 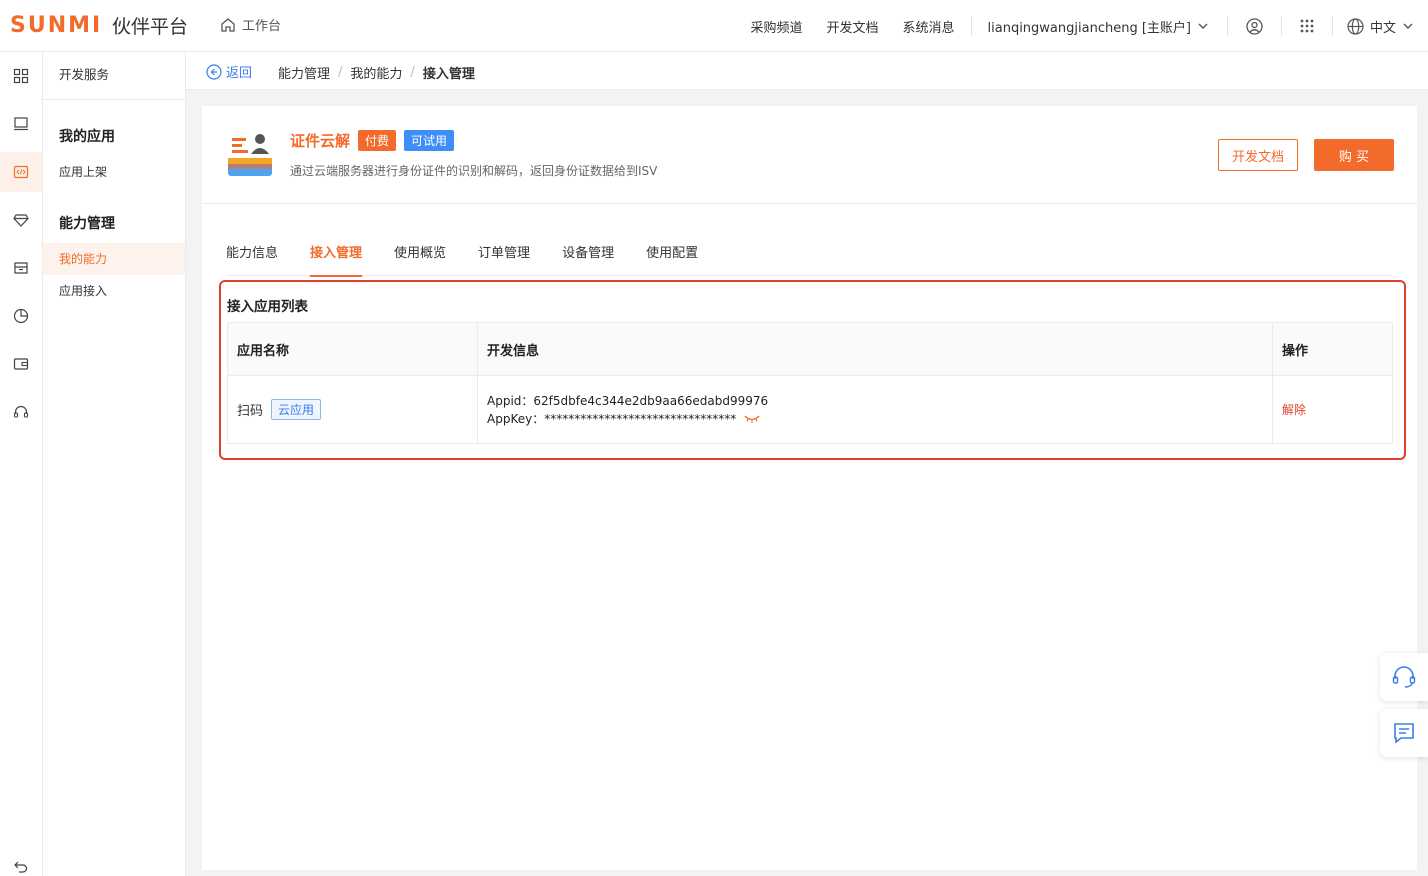 I want to click on breadcrumb-my-capability: 我的能力, so click(x=376, y=72).